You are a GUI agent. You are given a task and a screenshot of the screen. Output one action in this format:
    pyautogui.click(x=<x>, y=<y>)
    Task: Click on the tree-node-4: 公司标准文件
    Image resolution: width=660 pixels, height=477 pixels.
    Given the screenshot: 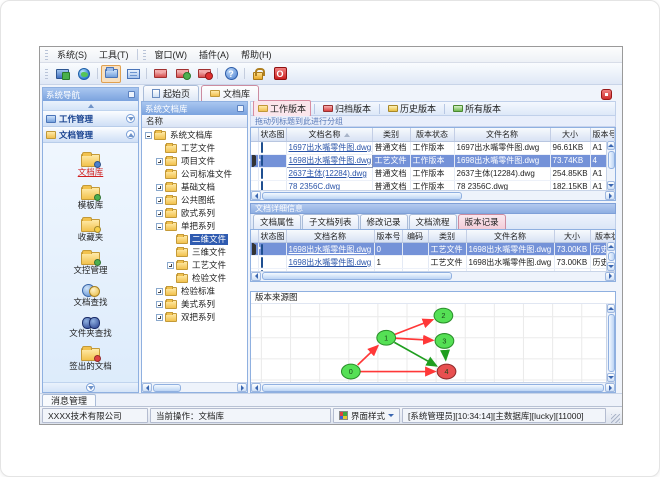 What is the action you would take?
    pyautogui.click(x=194, y=174)
    